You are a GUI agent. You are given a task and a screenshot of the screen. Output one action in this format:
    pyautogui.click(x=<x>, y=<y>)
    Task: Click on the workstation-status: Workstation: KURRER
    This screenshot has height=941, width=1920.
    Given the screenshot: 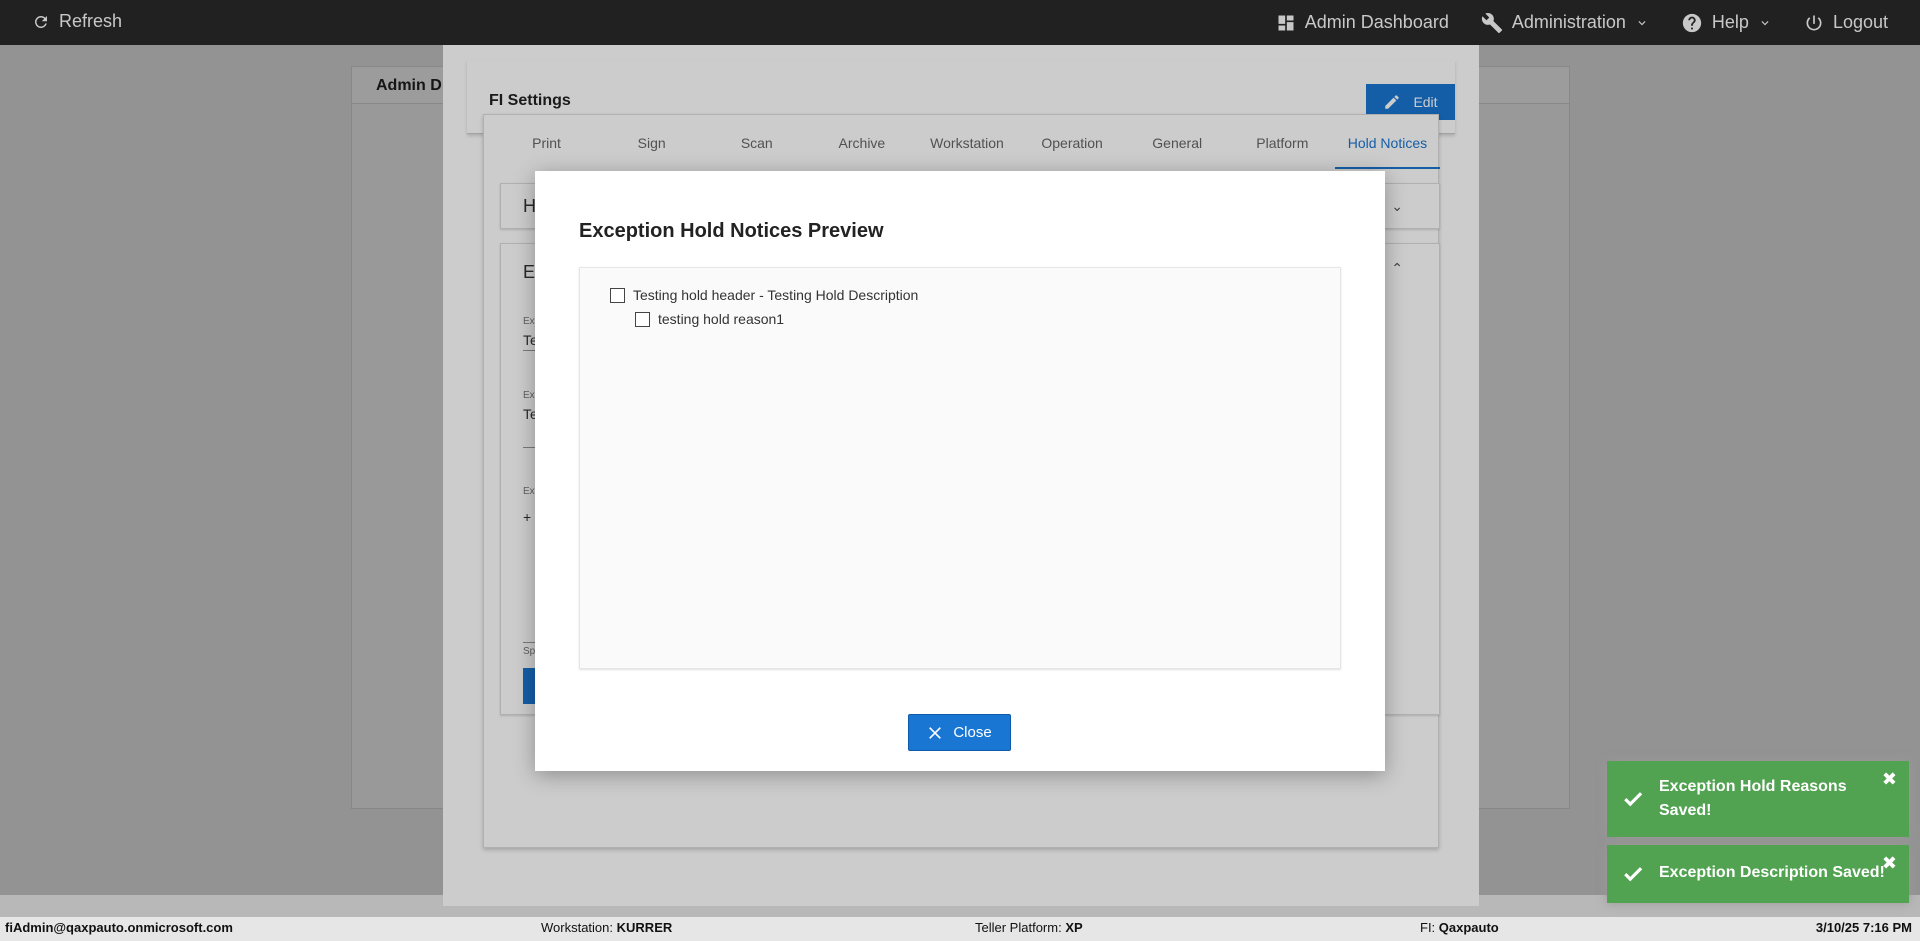 What is the action you would take?
    pyautogui.click(x=606, y=927)
    